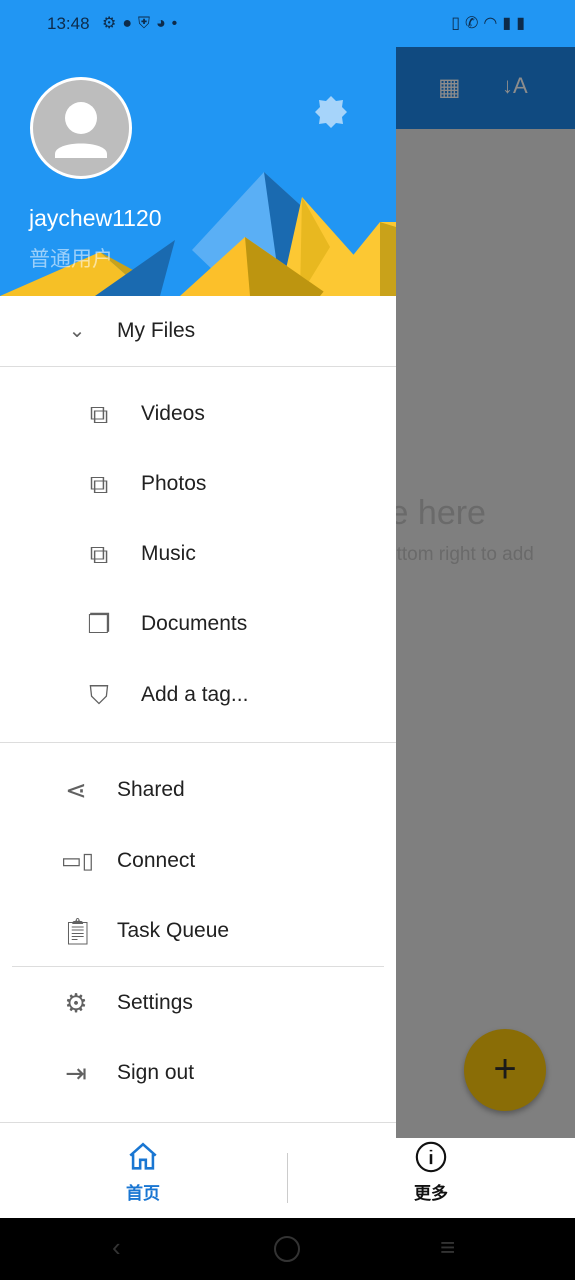 This screenshot has width=575, height=1280. Describe the element at coordinates (99, 554) in the screenshot. I see `music-library-icon: ⧉` at that location.